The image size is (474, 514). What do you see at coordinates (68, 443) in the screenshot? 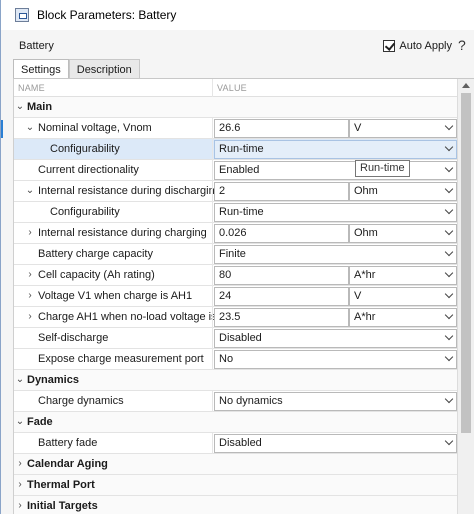
I see `param-label: Battery fade` at bounding box center [68, 443].